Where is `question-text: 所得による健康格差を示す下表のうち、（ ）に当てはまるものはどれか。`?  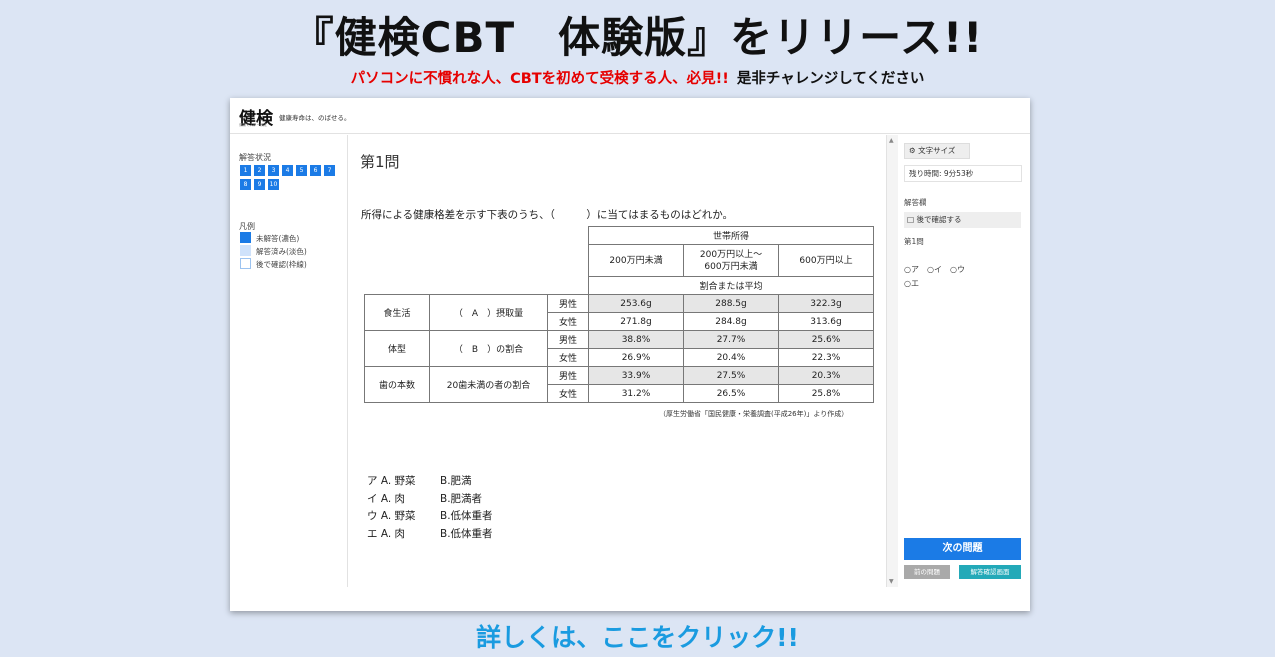
question-text: 所得による健康格差を示す下表のうち、（ ）に当てはまるものはどれか。 is located at coordinates (547, 215).